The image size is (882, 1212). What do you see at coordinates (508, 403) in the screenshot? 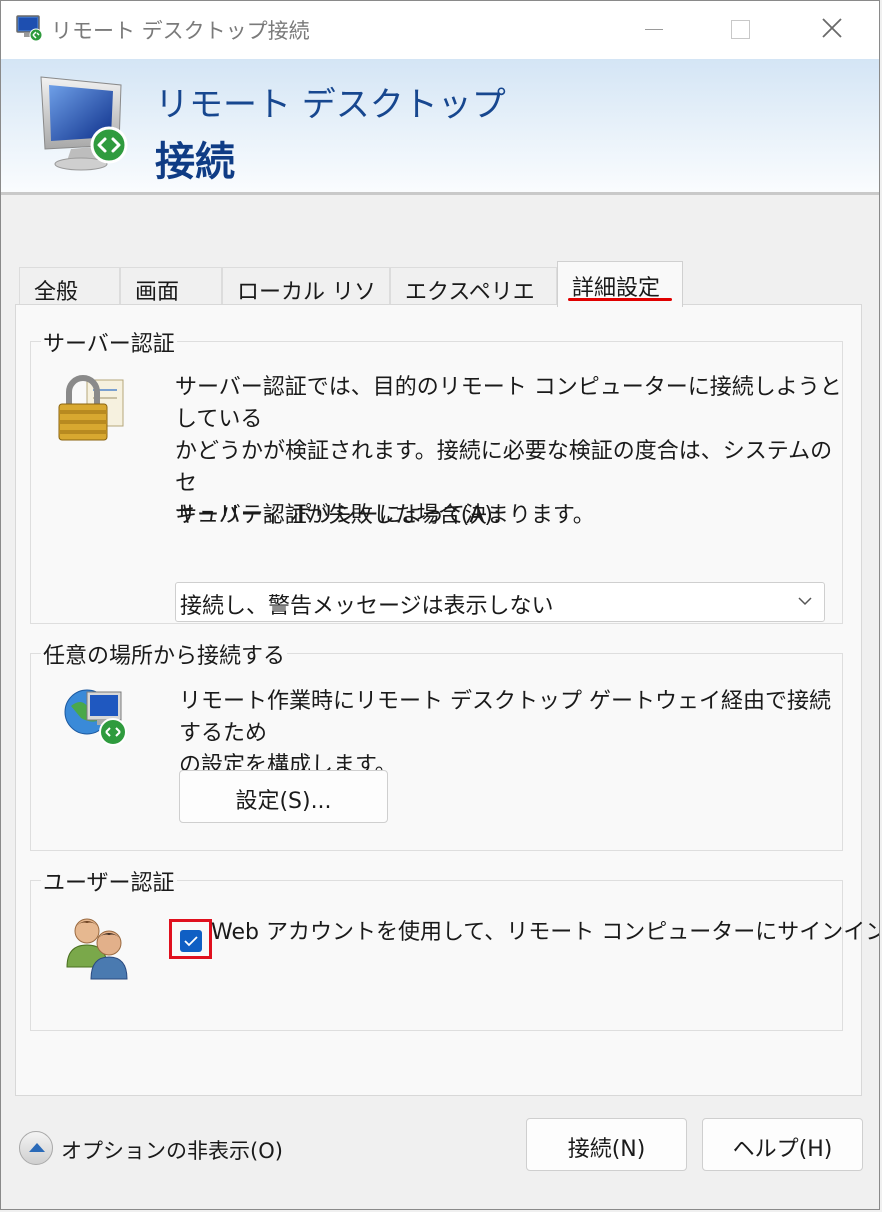
I see `server-auth-desc-line: サーバー認証では、目的のリモート コンピューターに接続しようとしている` at bounding box center [508, 403].